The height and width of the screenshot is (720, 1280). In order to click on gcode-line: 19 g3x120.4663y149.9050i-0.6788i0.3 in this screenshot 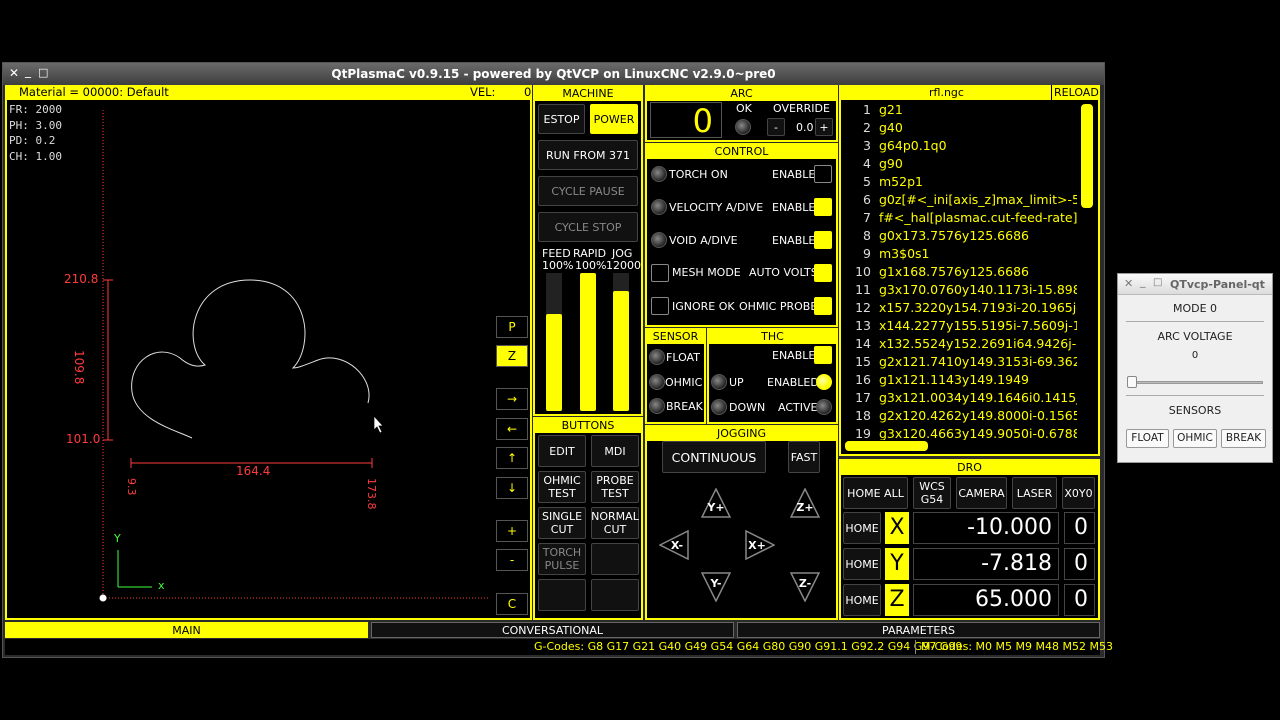, I will do `click(963, 433)`.